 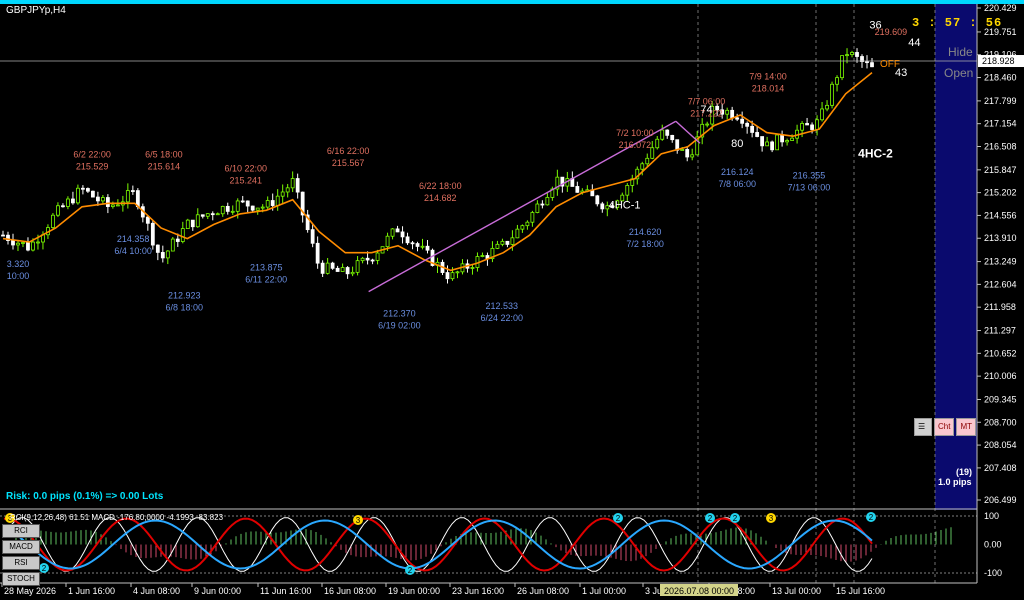 What do you see at coordinates (1000, 78) in the screenshot?
I see `price-tick-label: 218.460` at bounding box center [1000, 78].